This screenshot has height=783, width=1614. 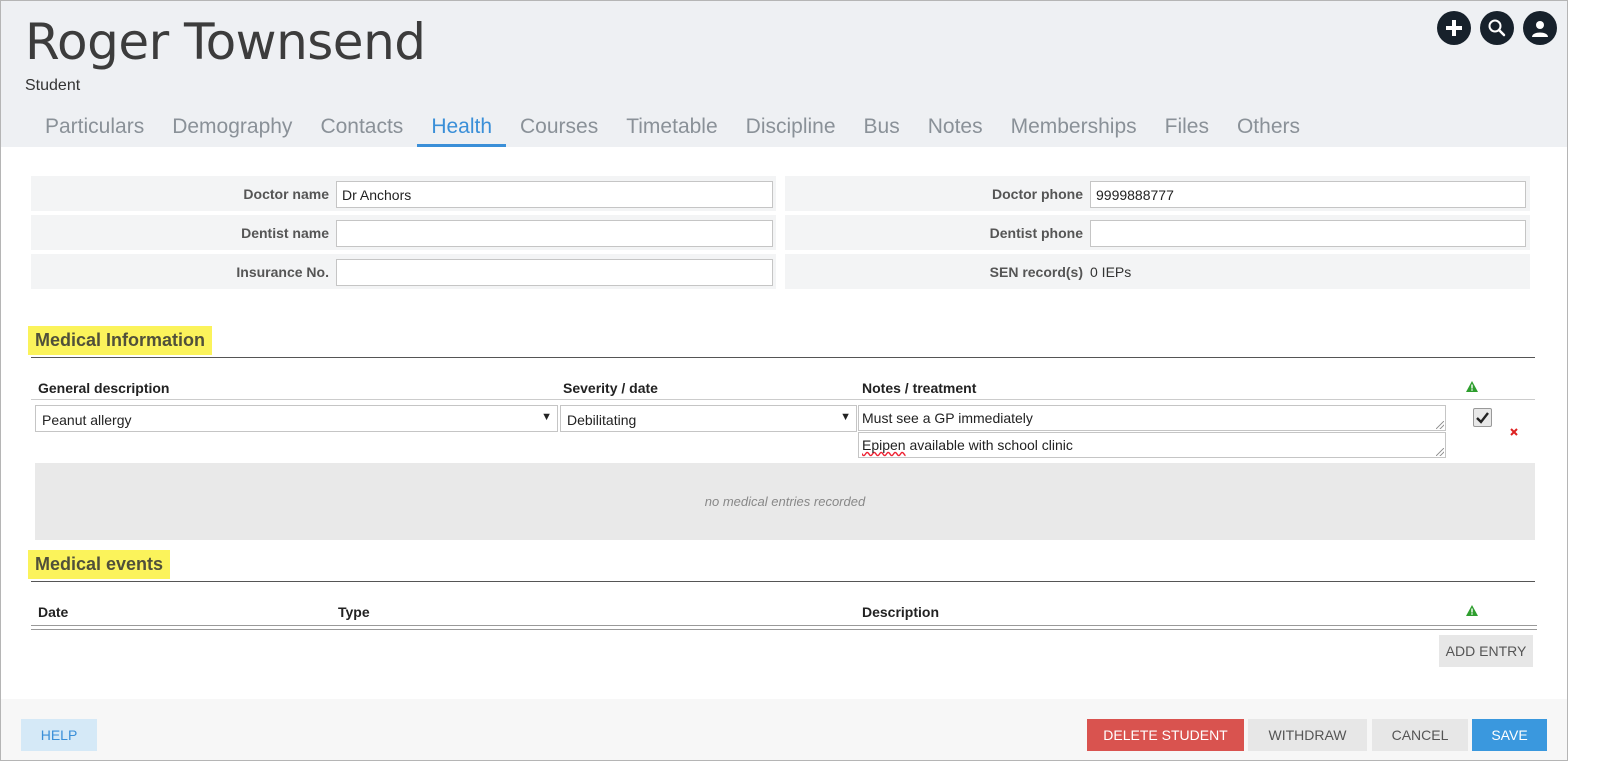 I want to click on col-type: Type, so click(x=354, y=612).